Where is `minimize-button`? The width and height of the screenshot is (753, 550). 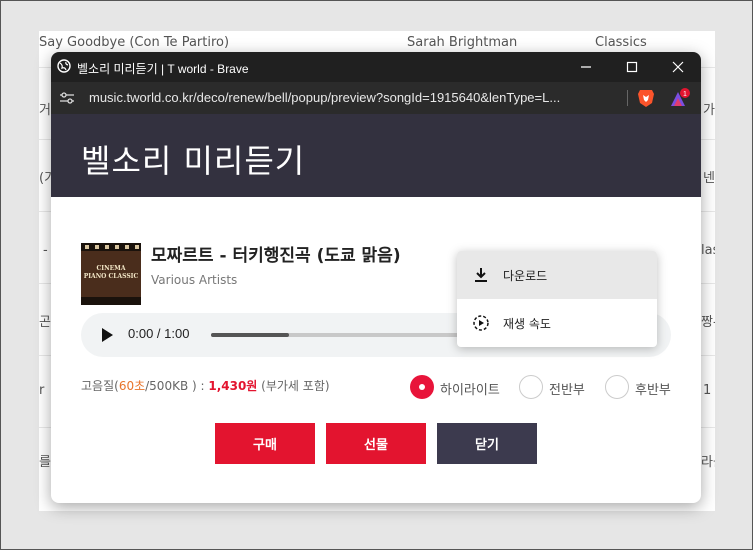 minimize-button is located at coordinates (586, 67).